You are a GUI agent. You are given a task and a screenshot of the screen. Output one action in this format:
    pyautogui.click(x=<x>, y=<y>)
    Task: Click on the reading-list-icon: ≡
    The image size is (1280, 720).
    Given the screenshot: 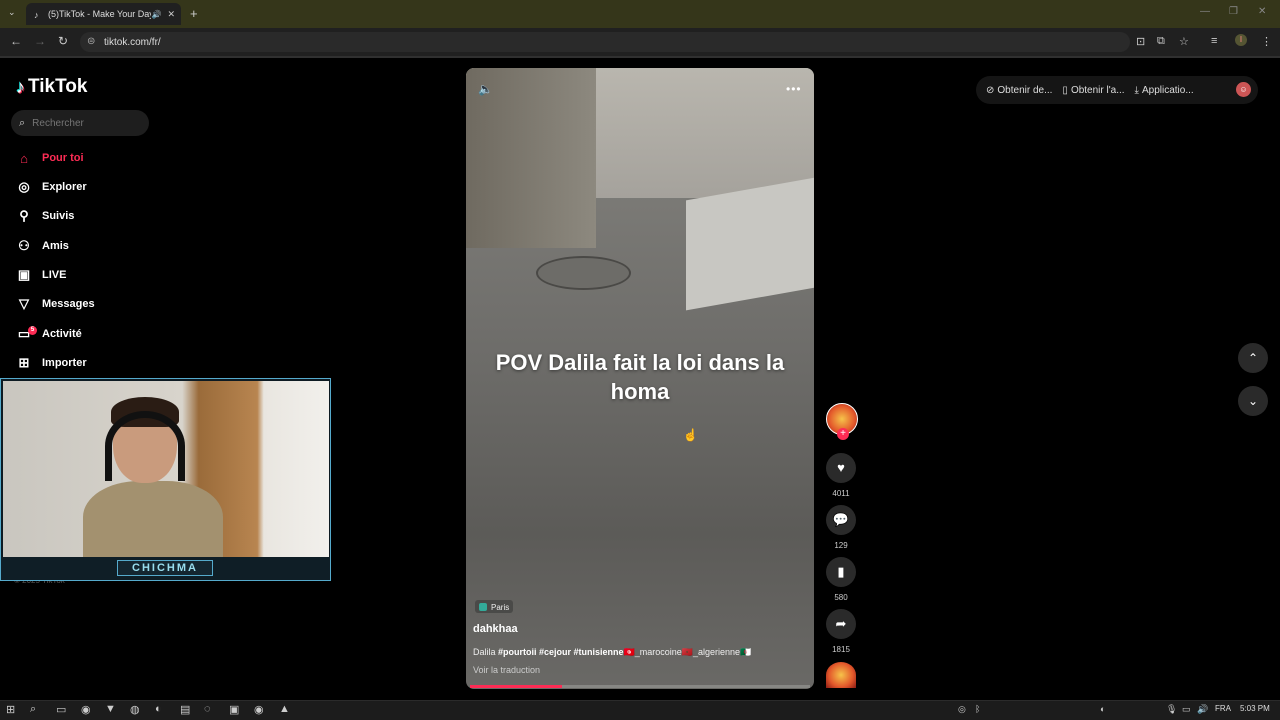 What is the action you would take?
    pyautogui.click(x=1214, y=41)
    